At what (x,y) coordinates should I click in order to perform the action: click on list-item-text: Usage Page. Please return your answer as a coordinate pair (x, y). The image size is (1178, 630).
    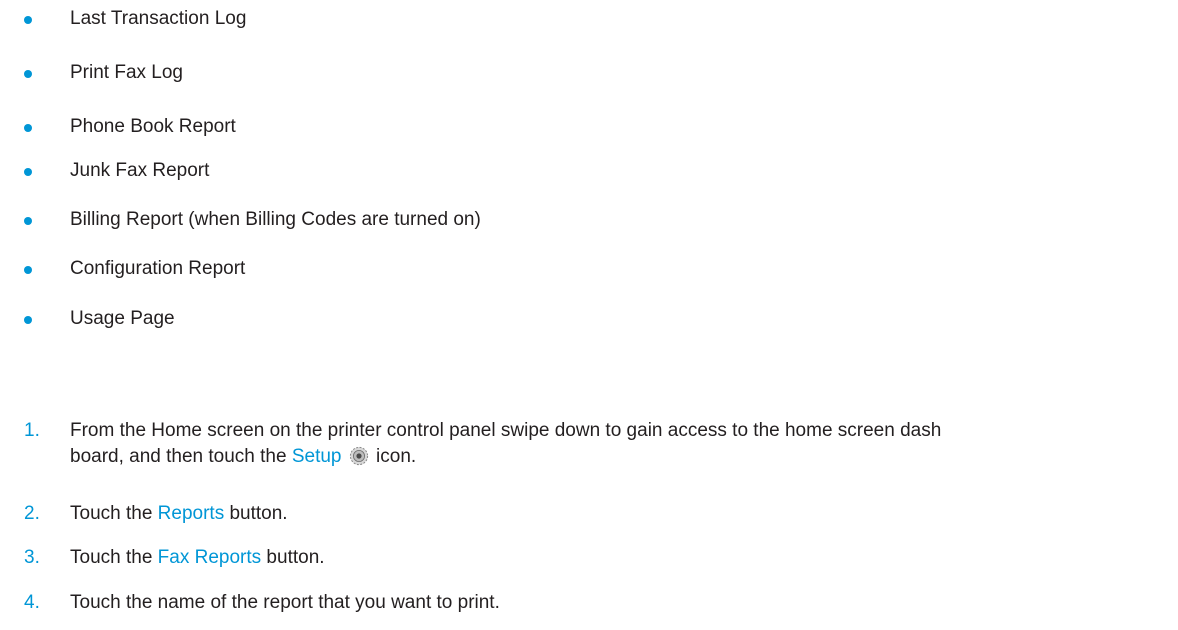
    Looking at the image, I should click on (122, 318).